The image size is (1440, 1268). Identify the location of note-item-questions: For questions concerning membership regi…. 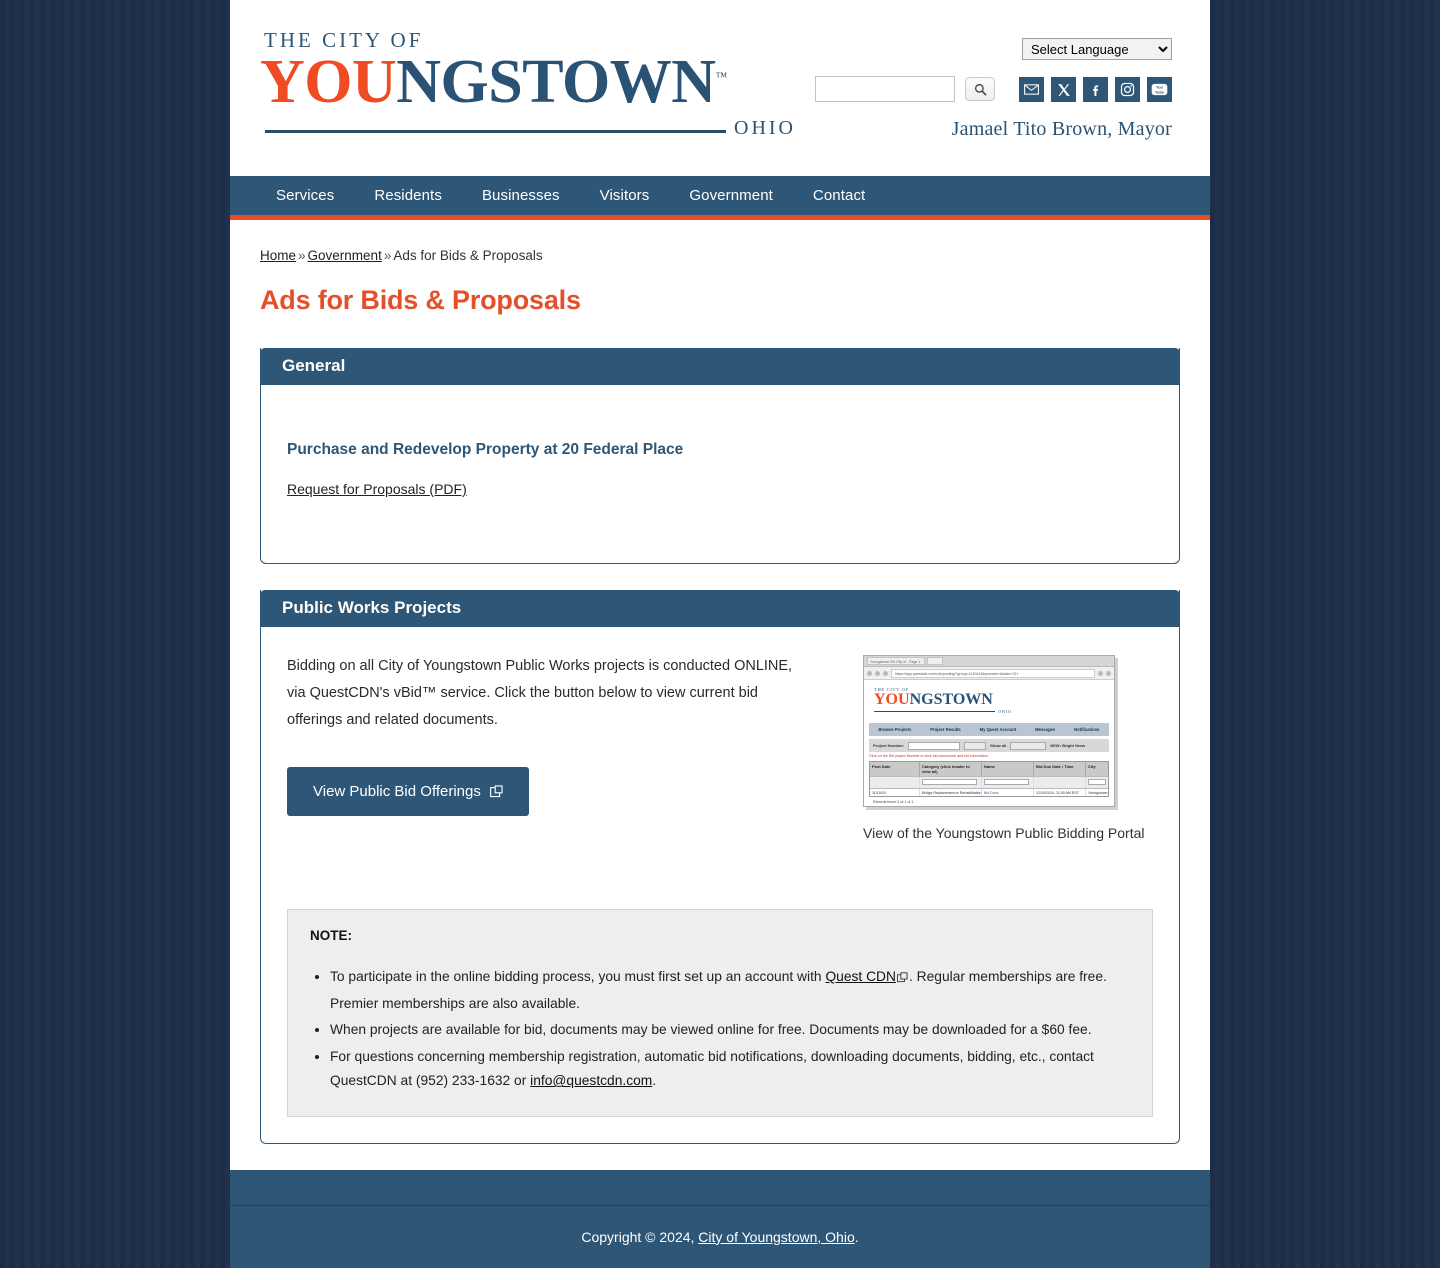
(730, 1069).